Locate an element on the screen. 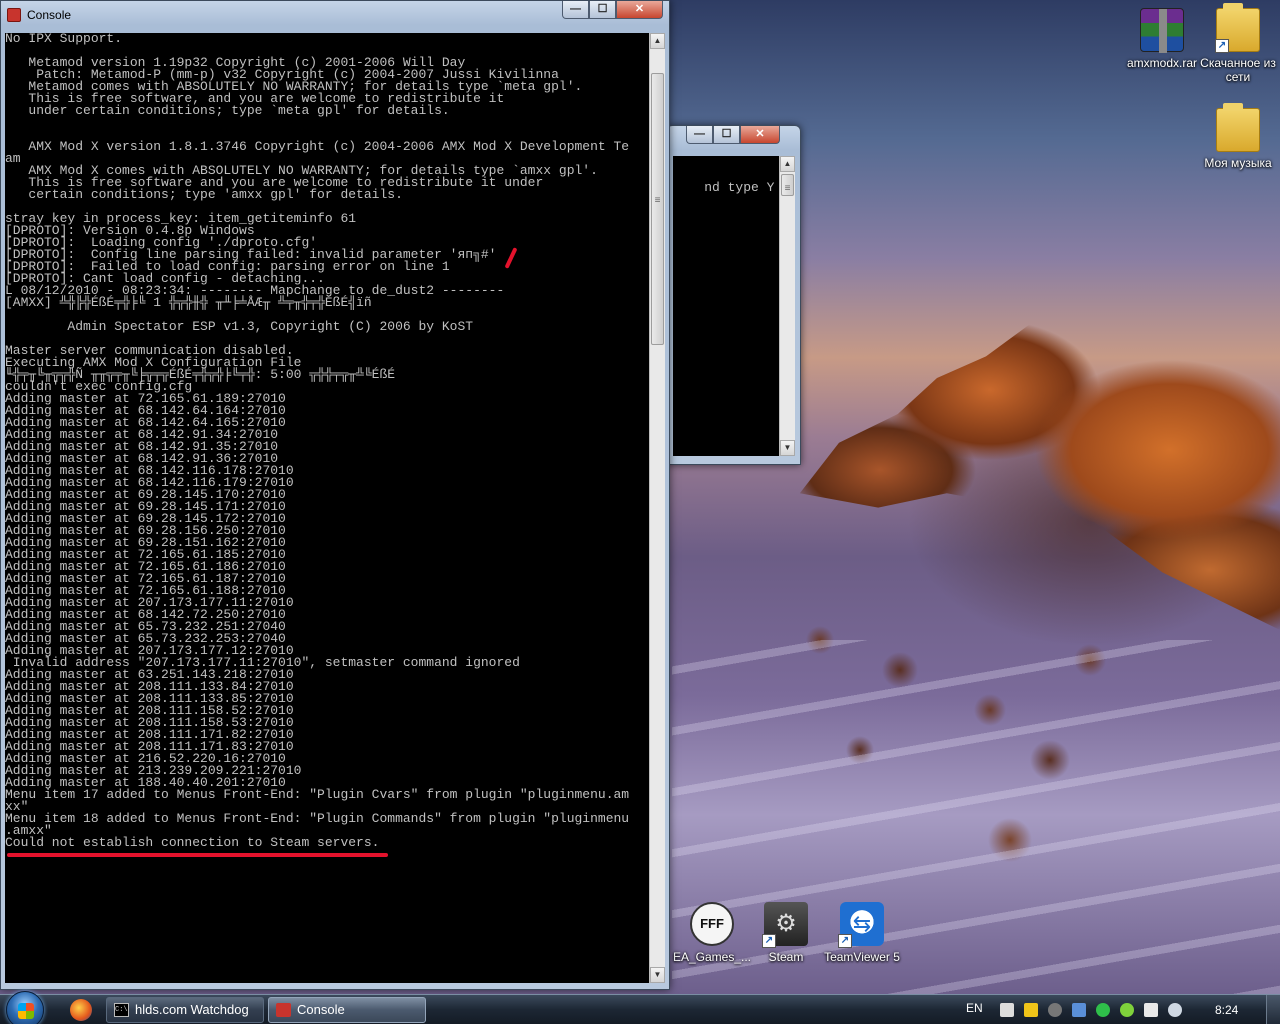 The image size is (1280, 1024). volume-icon is located at coordinates (1175, 1010).